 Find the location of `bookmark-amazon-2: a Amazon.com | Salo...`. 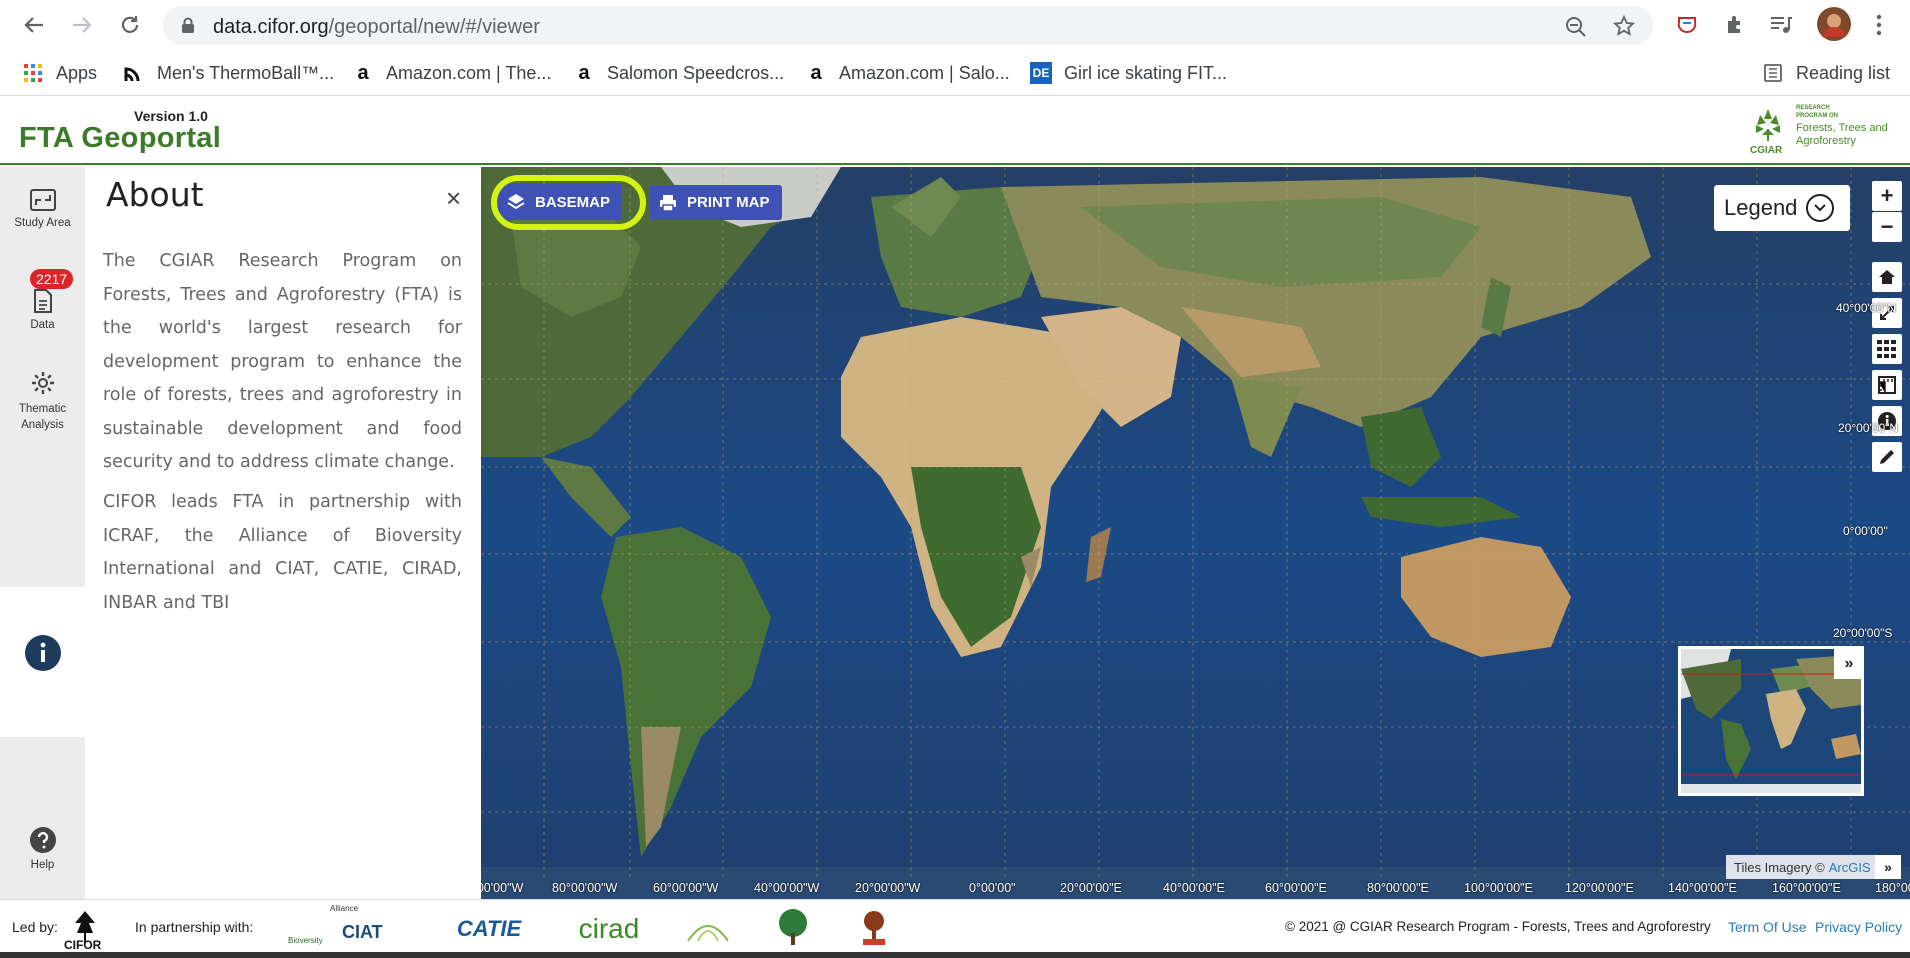

bookmark-amazon-2: a Amazon.com | Salo... is located at coordinates (907, 73).